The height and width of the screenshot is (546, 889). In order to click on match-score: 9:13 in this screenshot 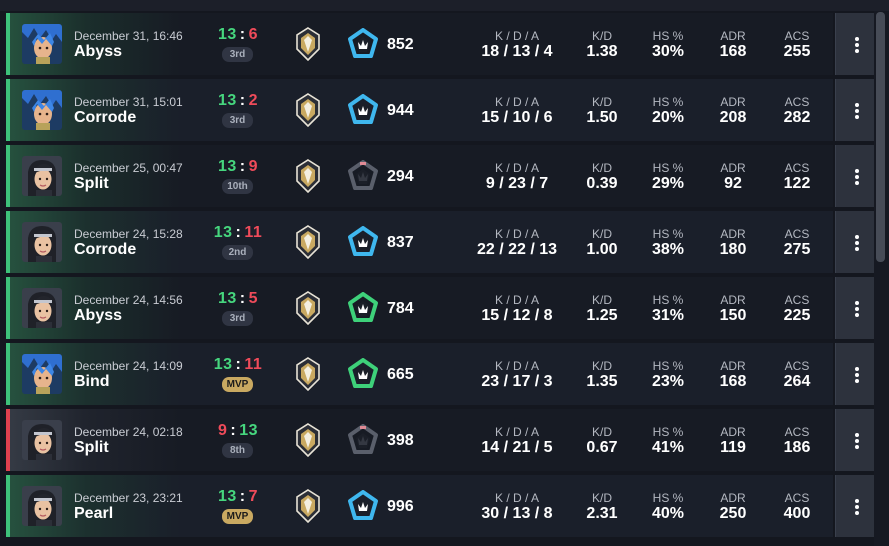, I will do `click(238, 431)`.